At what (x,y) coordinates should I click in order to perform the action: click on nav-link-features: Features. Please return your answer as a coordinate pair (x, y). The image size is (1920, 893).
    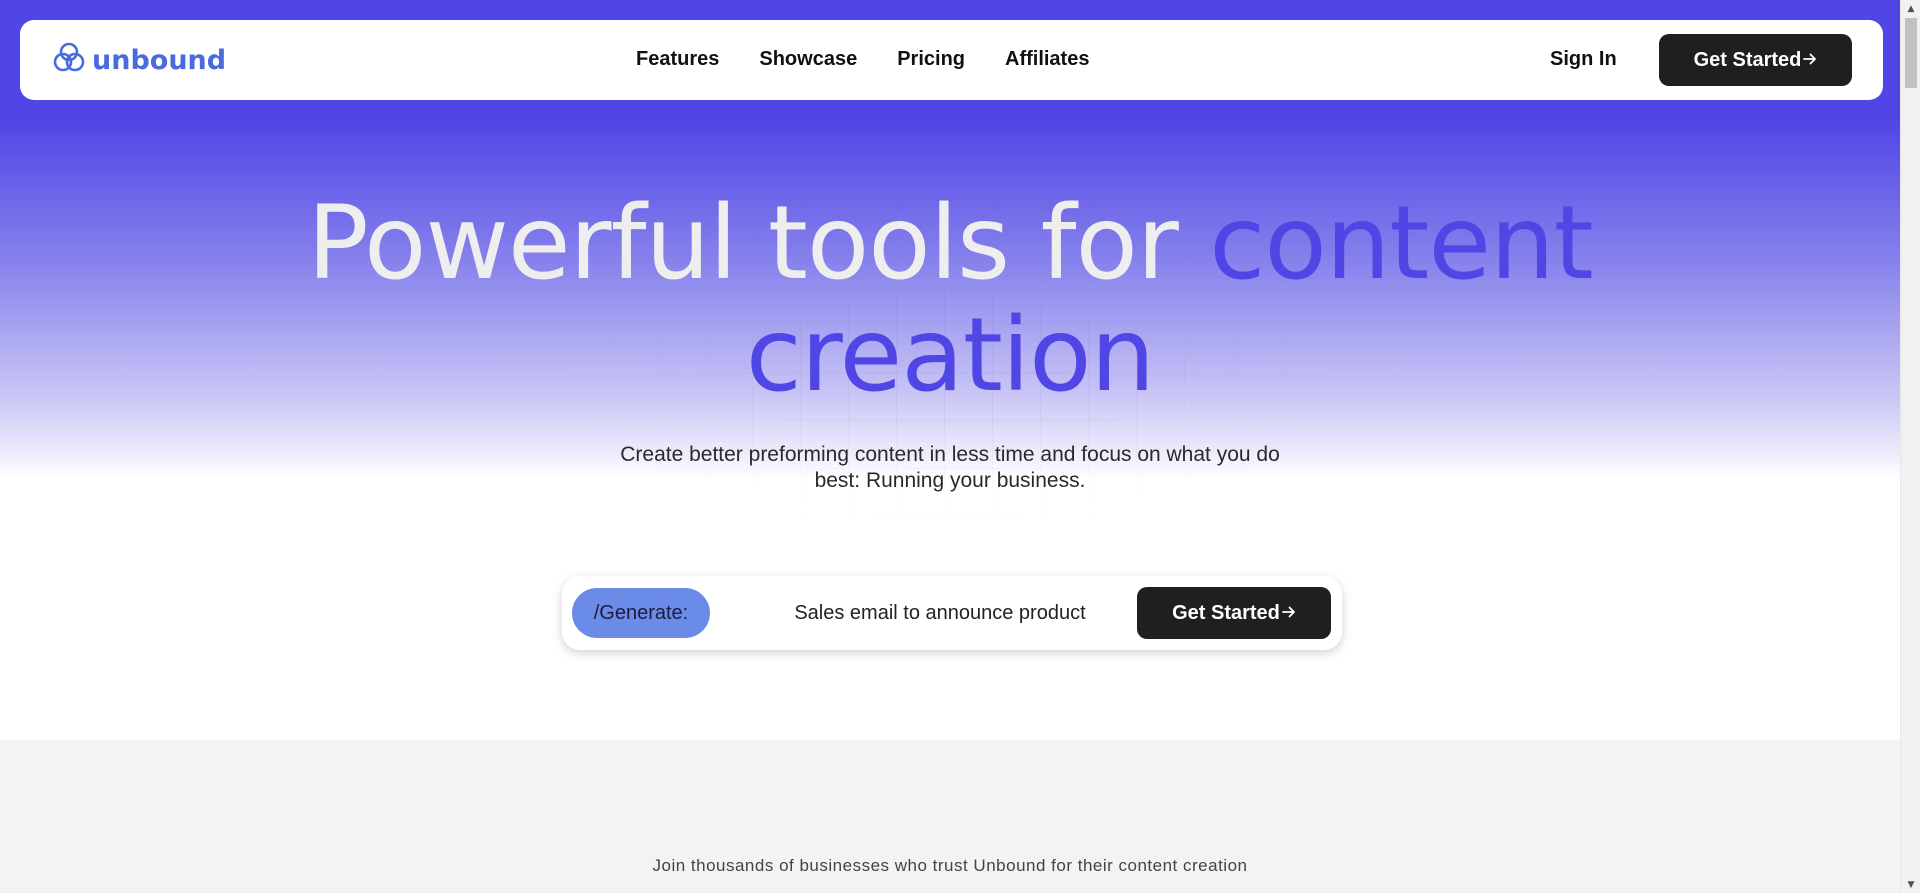
    Looking at the image, I should click on (677, 59).